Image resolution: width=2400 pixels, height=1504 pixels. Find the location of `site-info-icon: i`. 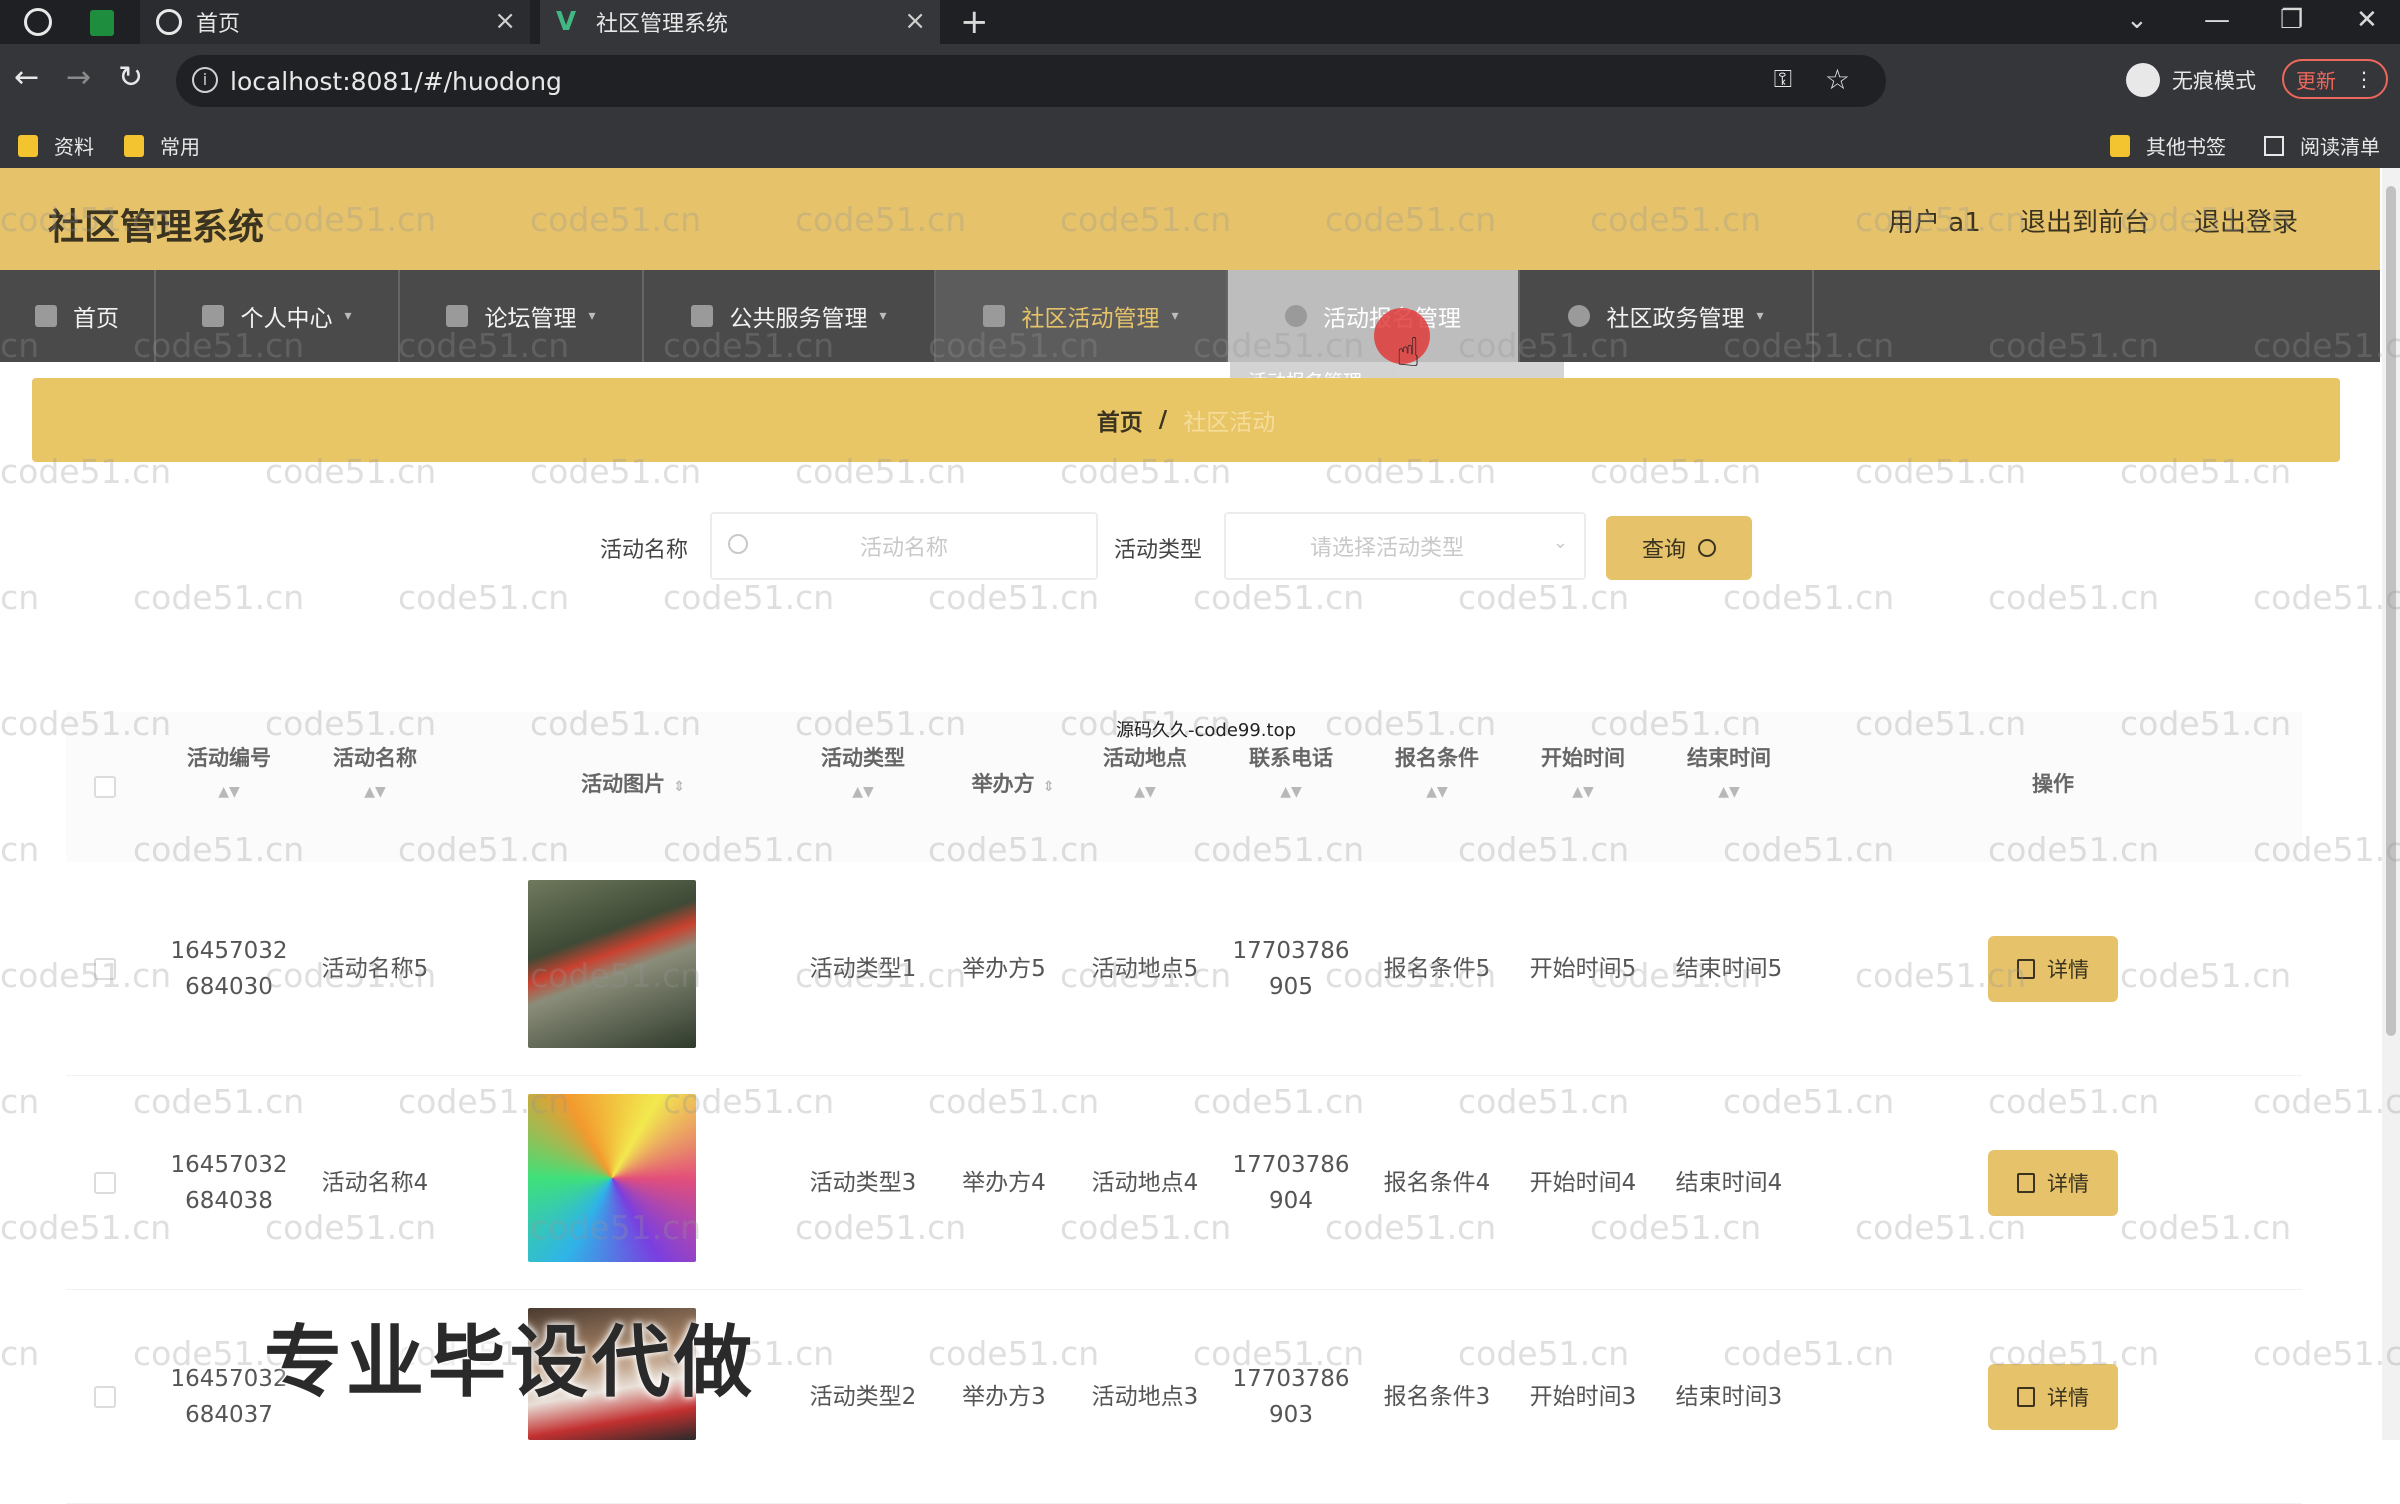

site-info-icon: i is located at coordinates (205, 80).